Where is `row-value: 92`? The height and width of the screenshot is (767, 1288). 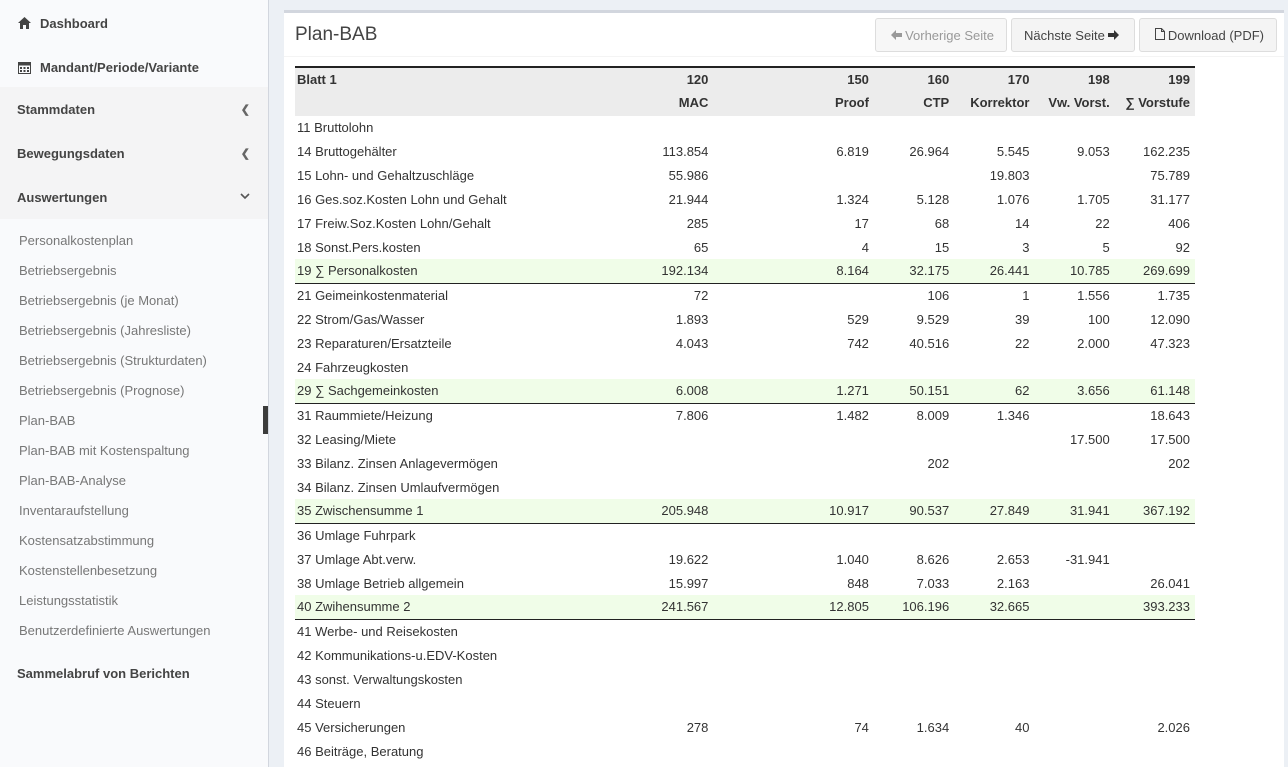 row-value: 92 is located at coordinates (1182, 247).